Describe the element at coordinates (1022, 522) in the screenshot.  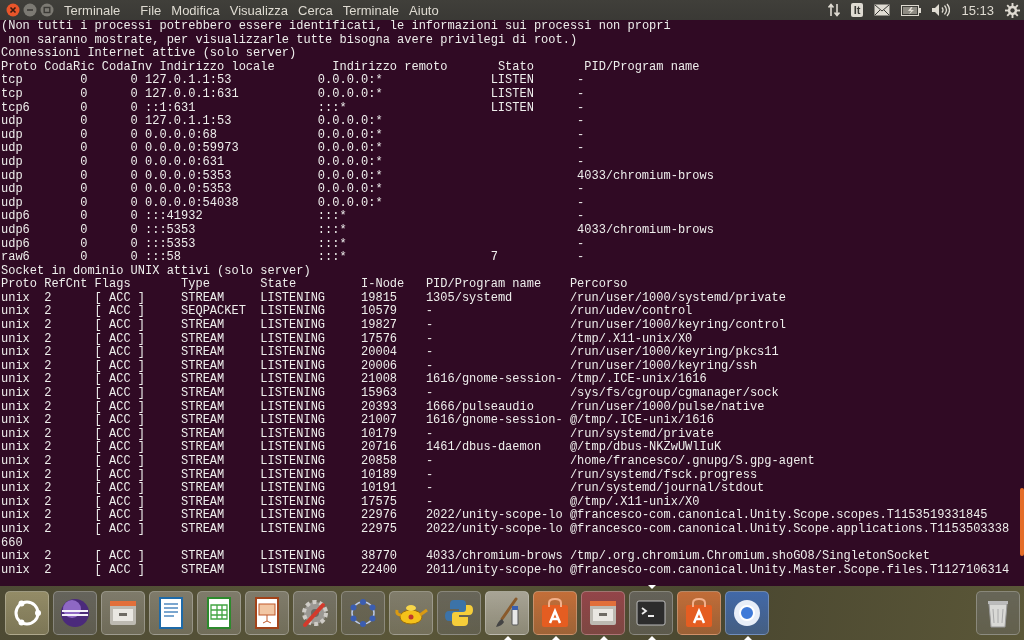
I see `scrollbar-thumb` at that location.